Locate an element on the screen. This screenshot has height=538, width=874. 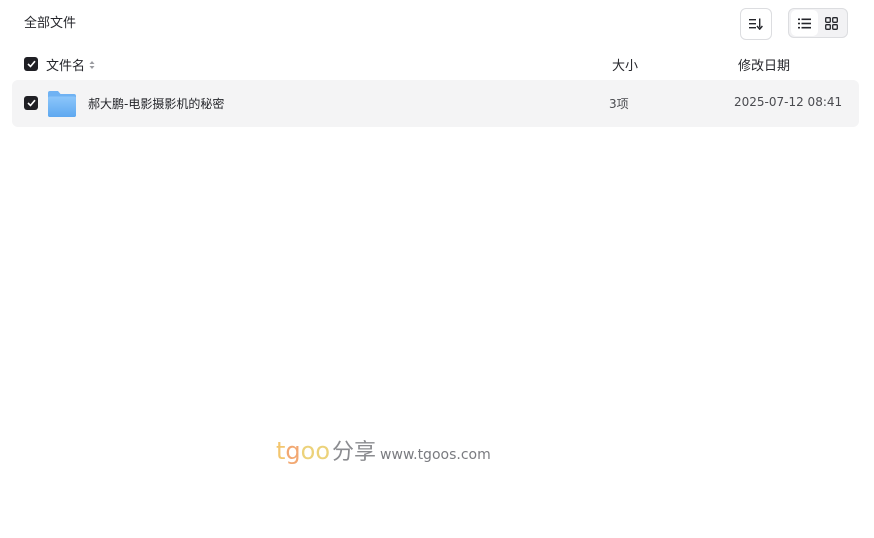
name-column-header: 文件名 is located at coordinates (70, 64).